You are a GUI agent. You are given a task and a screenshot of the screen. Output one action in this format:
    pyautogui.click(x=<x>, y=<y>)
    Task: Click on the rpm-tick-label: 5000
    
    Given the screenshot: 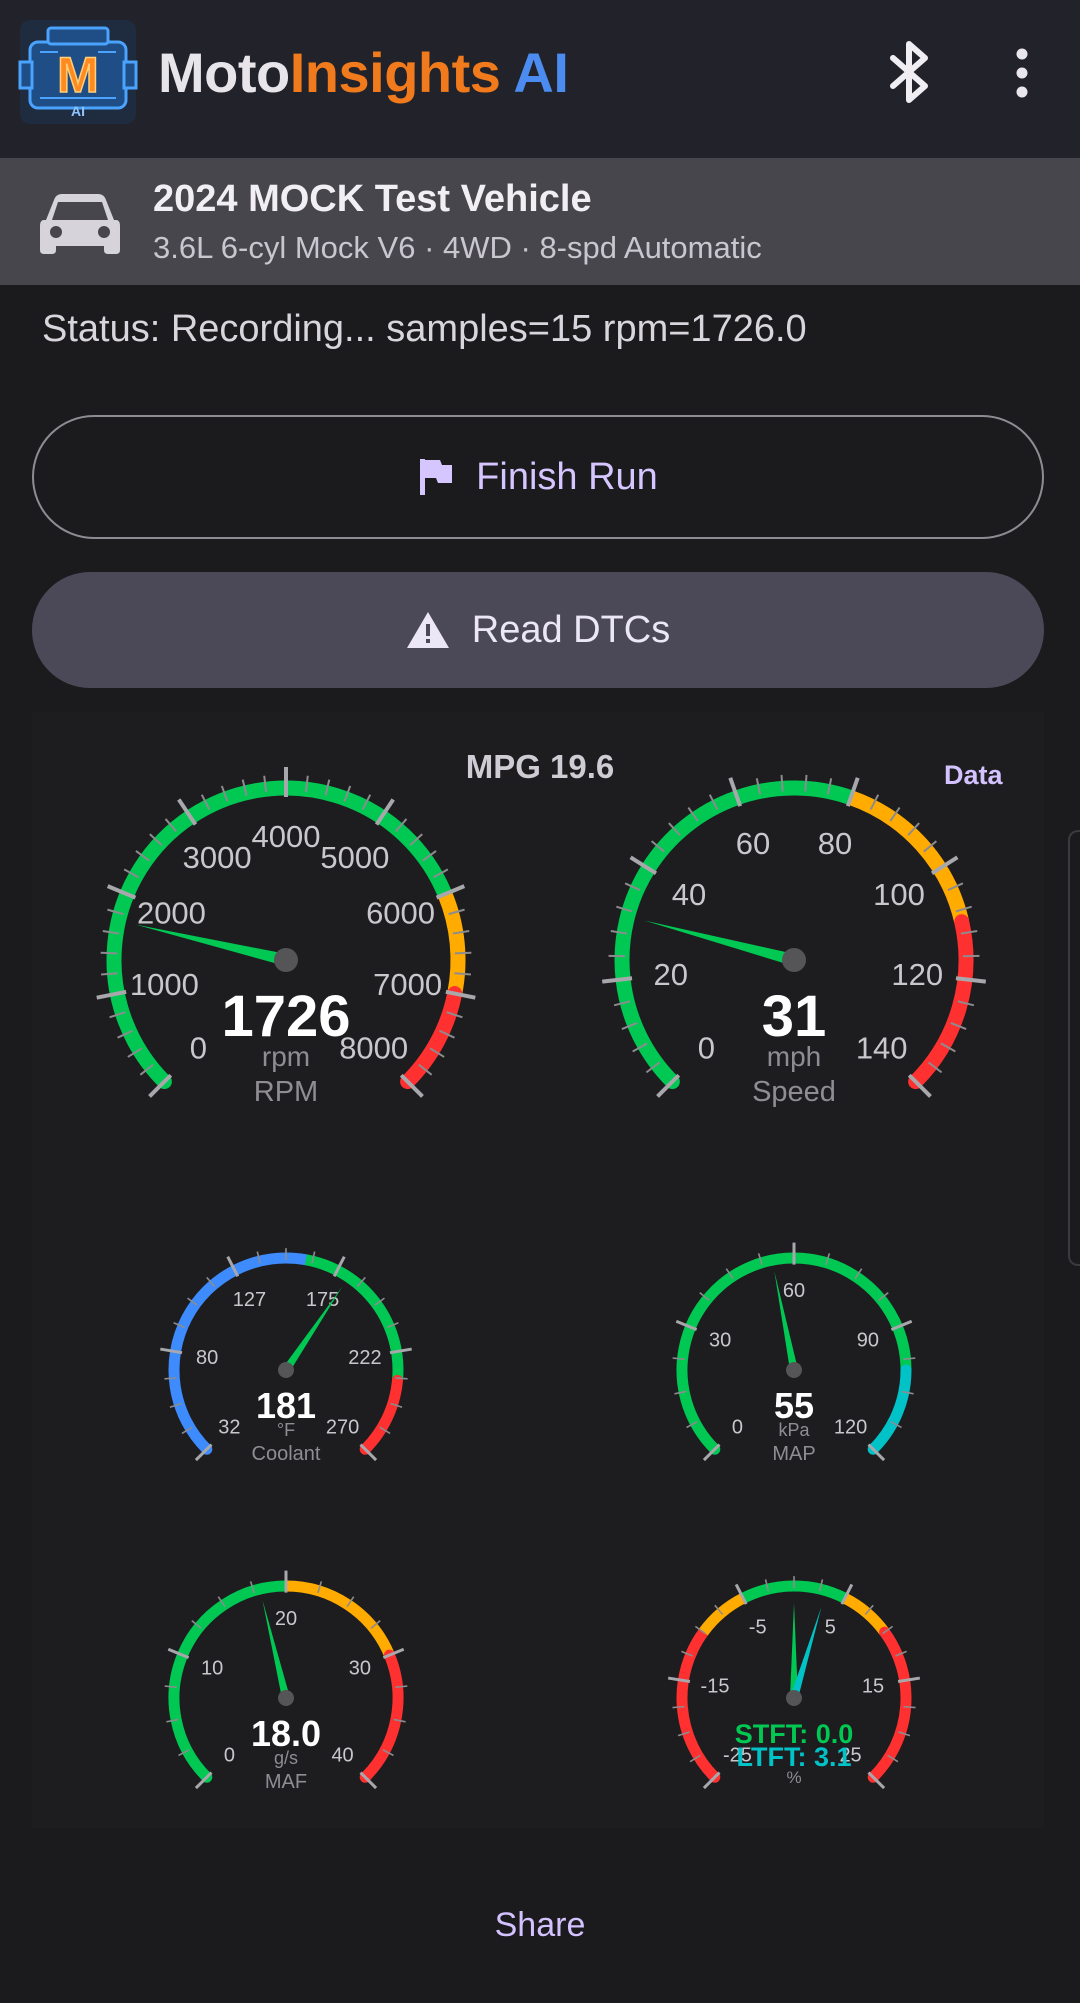 What is the action you would take?
    pyautogui.click(x=354, y=857)
    